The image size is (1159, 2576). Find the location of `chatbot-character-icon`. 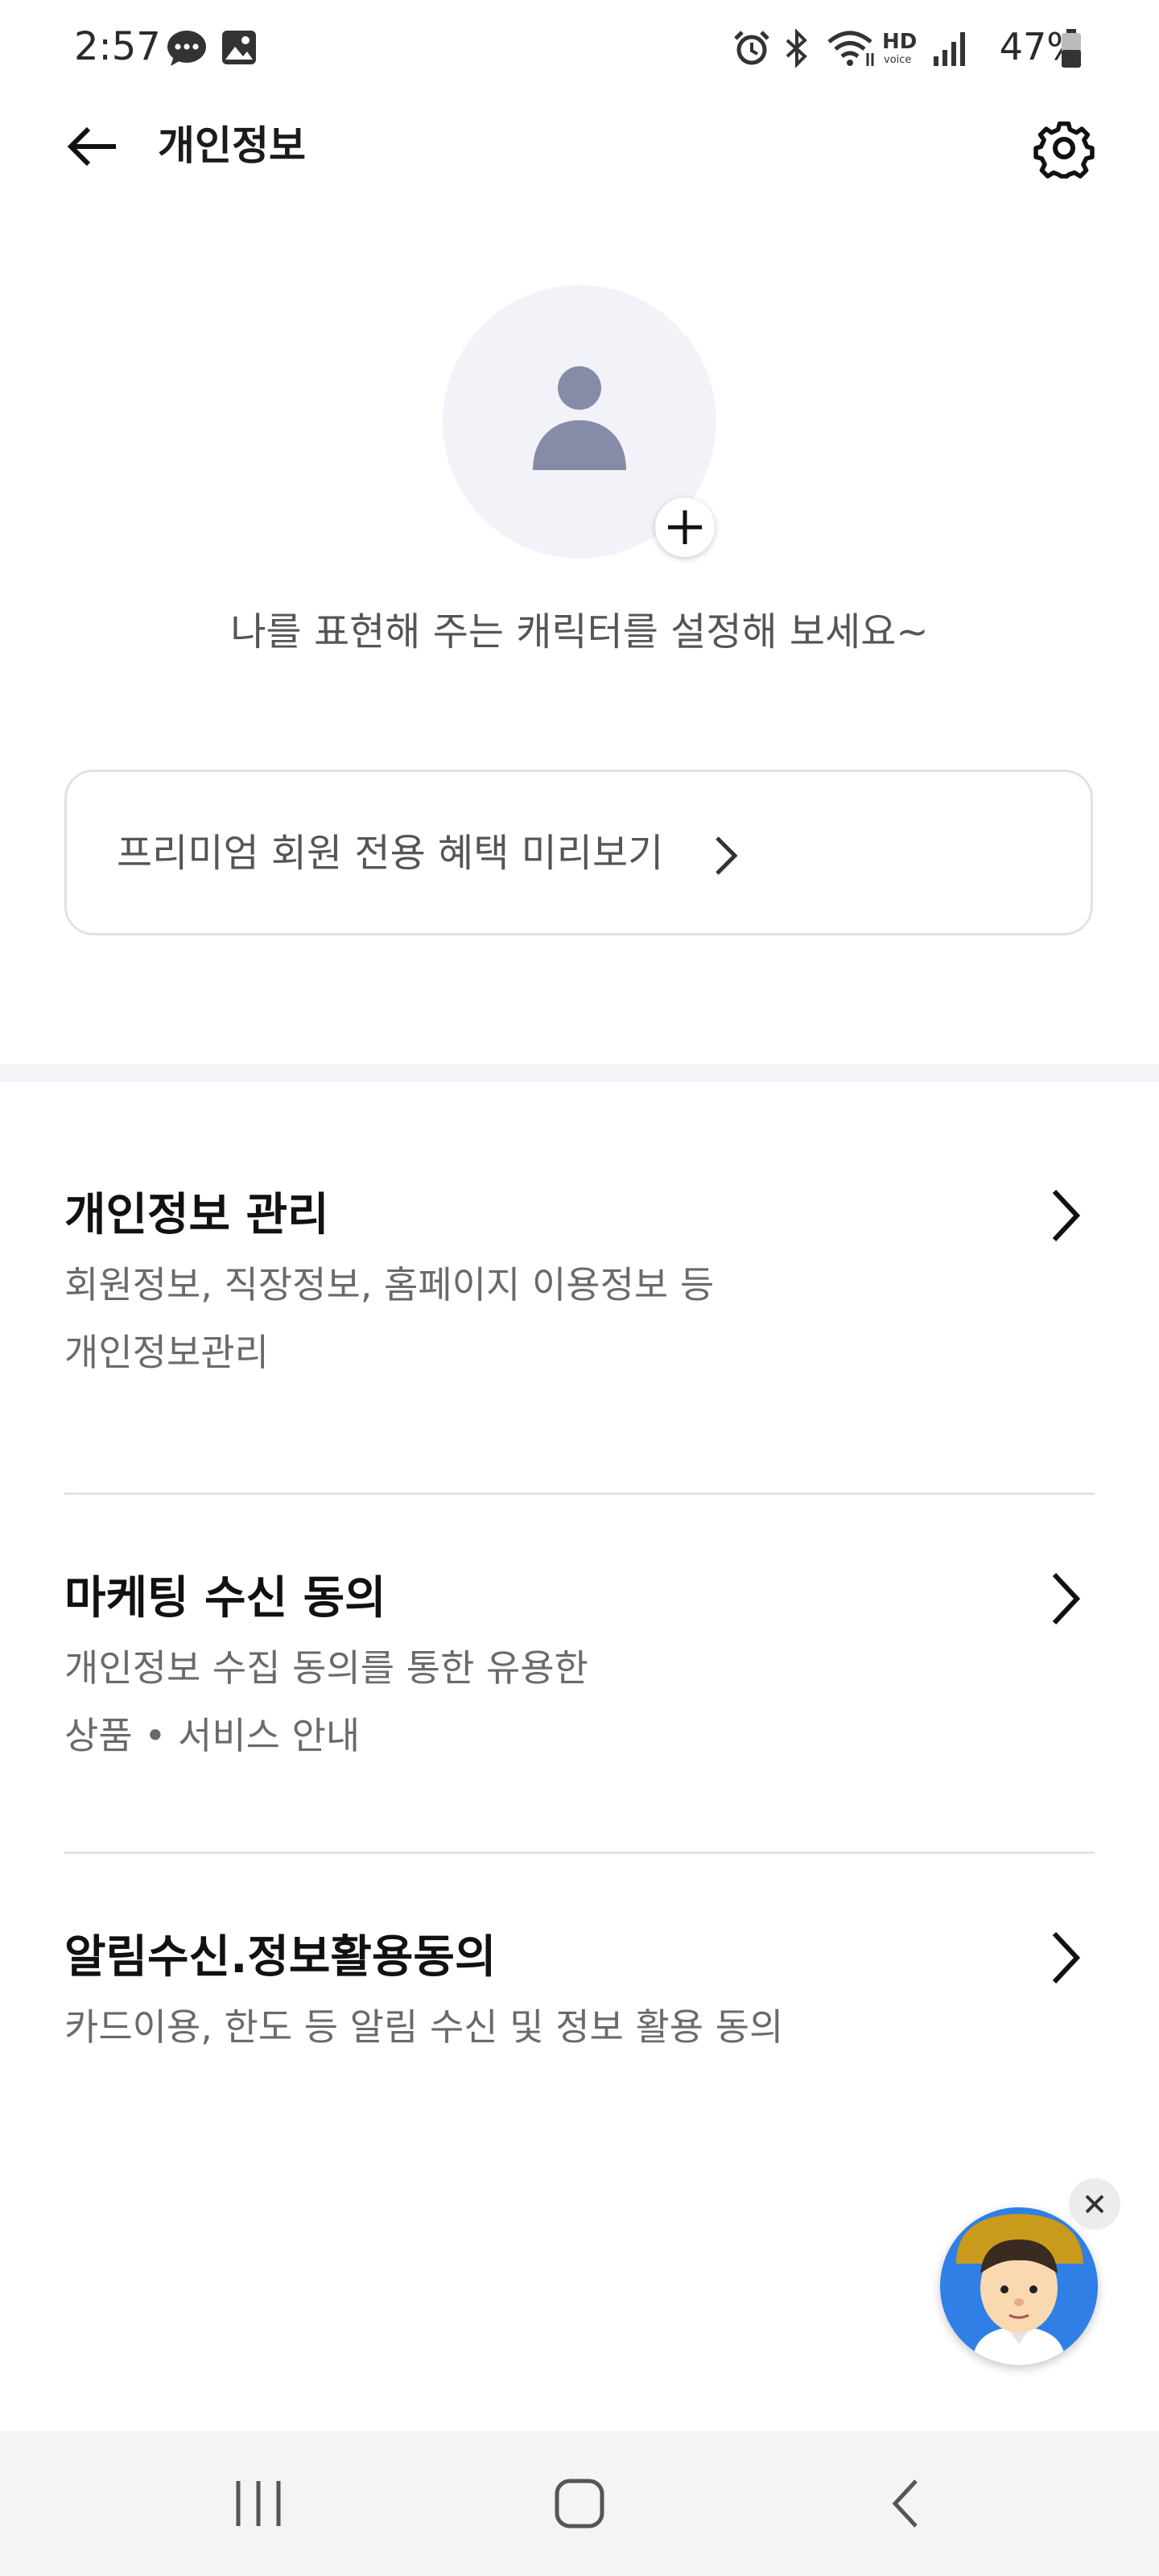

chatbot-character-icon is located at coordinates (1019, 2286).